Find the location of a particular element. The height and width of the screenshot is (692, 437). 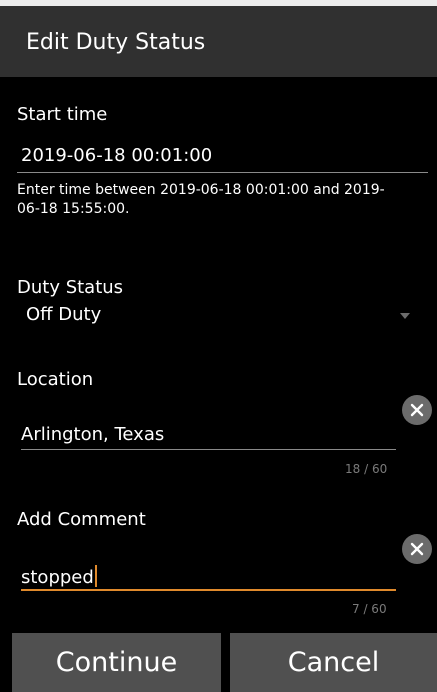

location-field: Arlington, Texas is located at coordinates (92, 434).